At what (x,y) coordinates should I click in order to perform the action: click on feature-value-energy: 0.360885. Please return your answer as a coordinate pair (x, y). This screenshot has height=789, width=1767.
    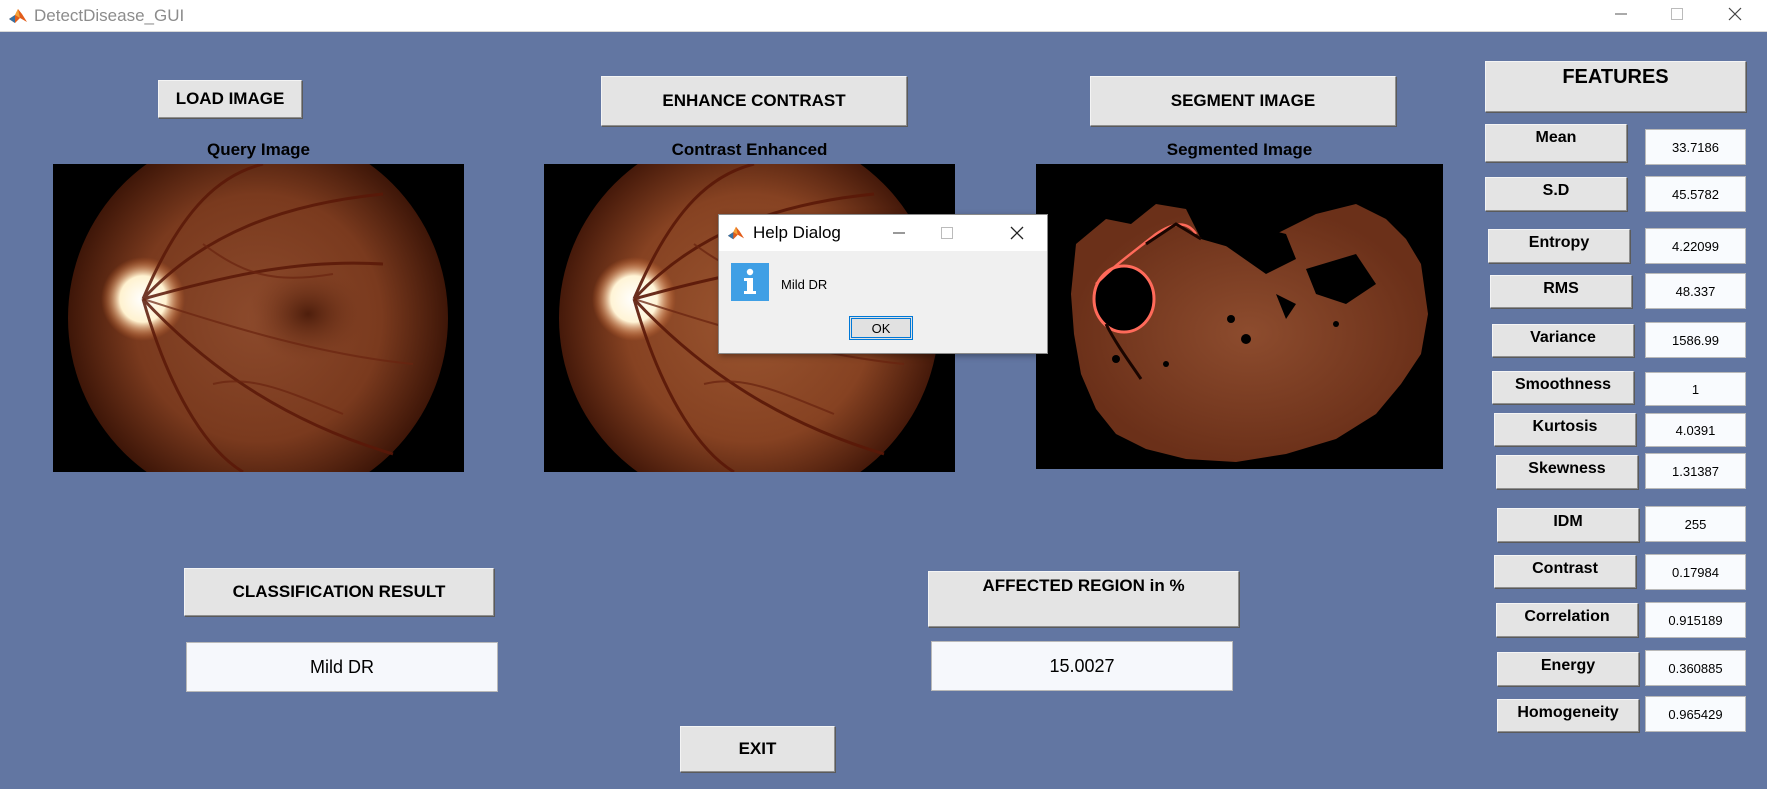
    Looking at the image, I should click on (1695, 668).